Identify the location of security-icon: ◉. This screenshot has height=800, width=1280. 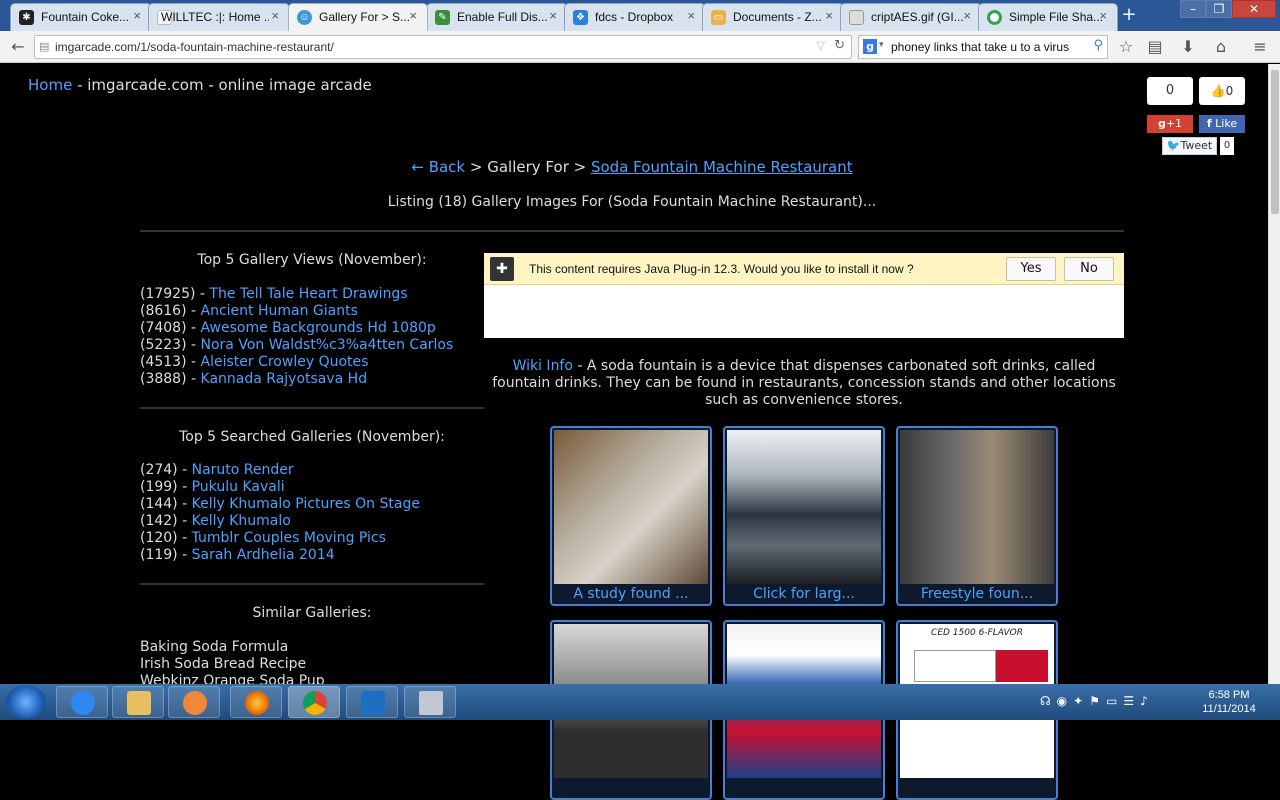
(1065, 701).